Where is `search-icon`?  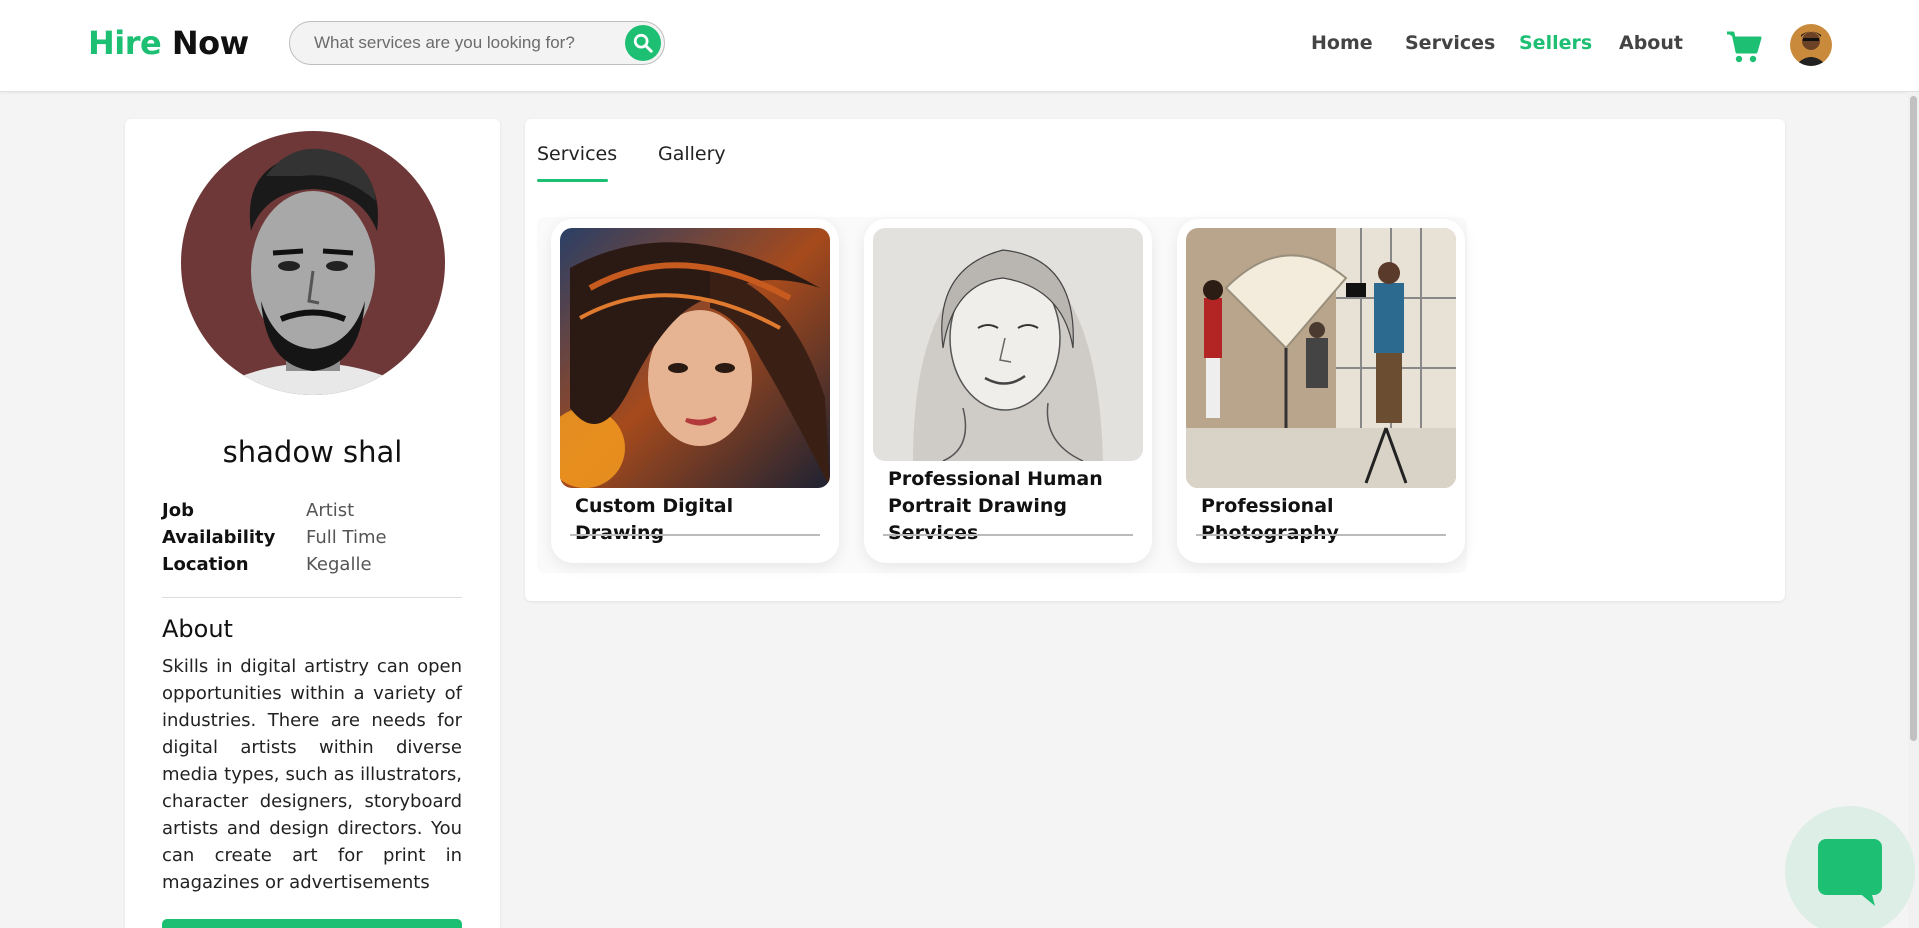 search-icon is located at coordinates (643, 43).